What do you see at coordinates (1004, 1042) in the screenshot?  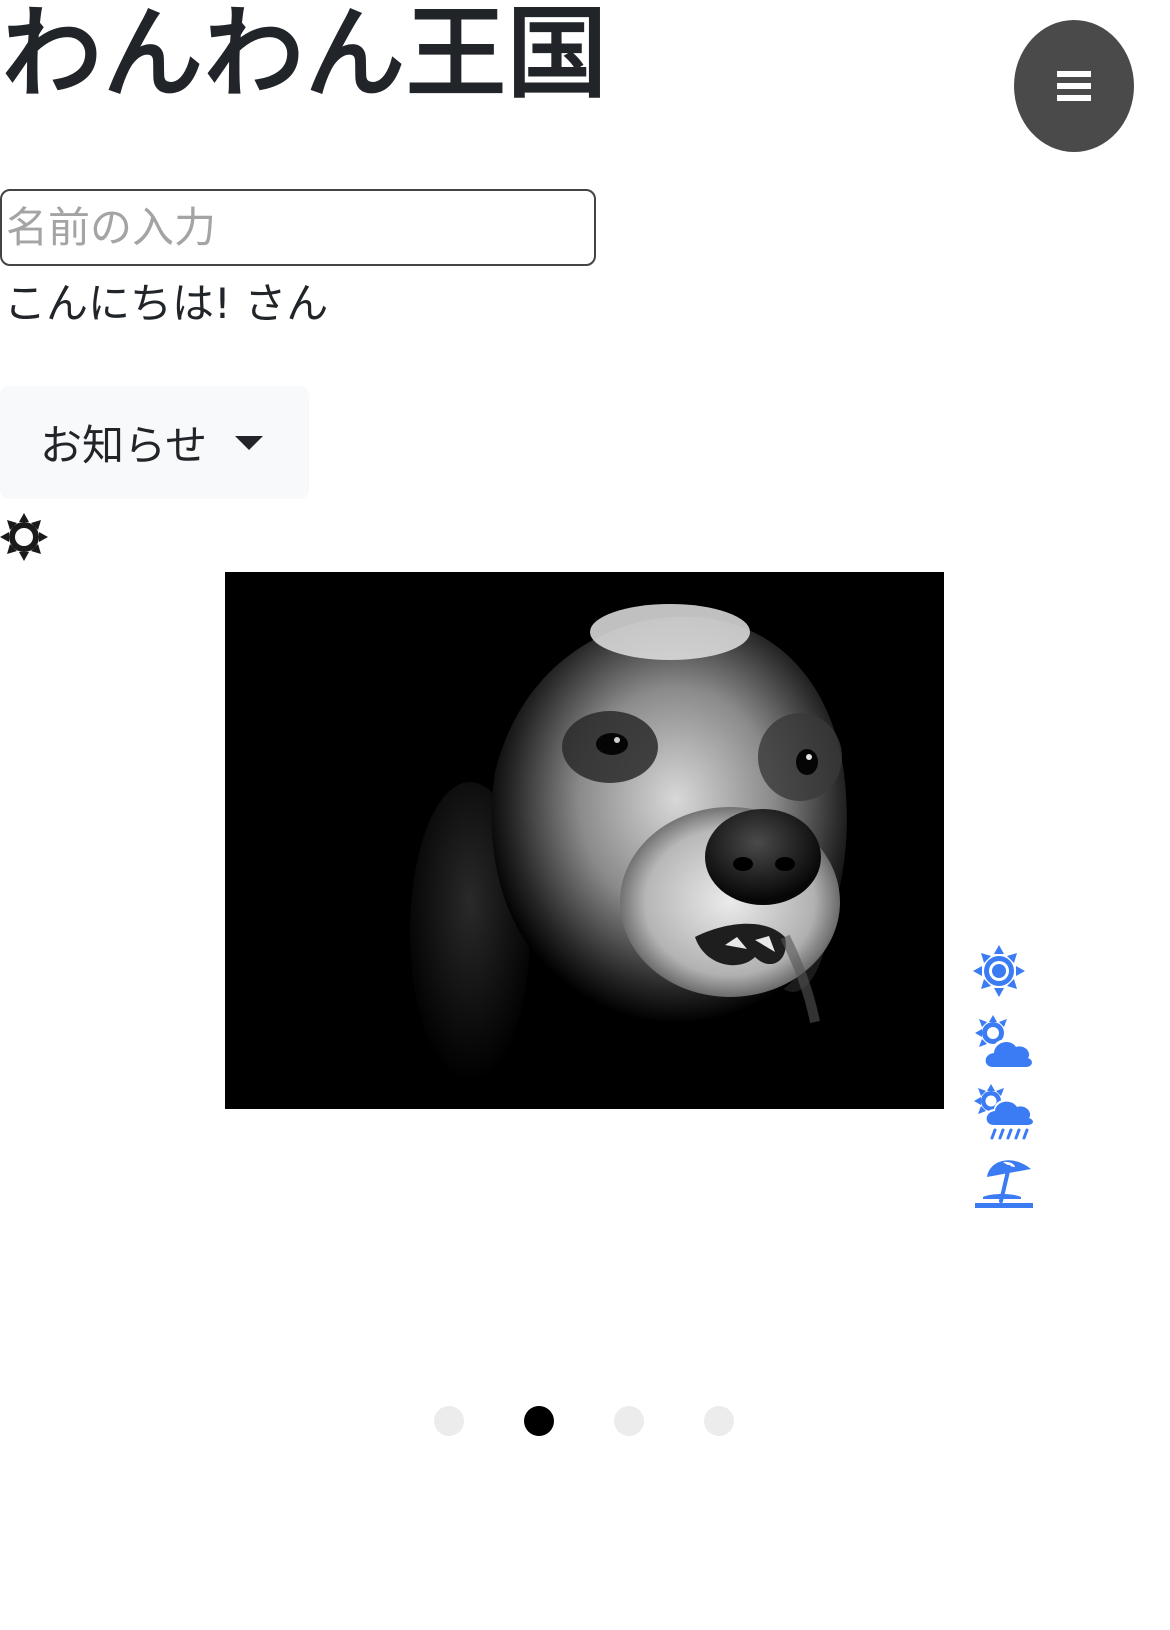 I see `sun-cloud-icon` at bounding box center [1004, 1042].